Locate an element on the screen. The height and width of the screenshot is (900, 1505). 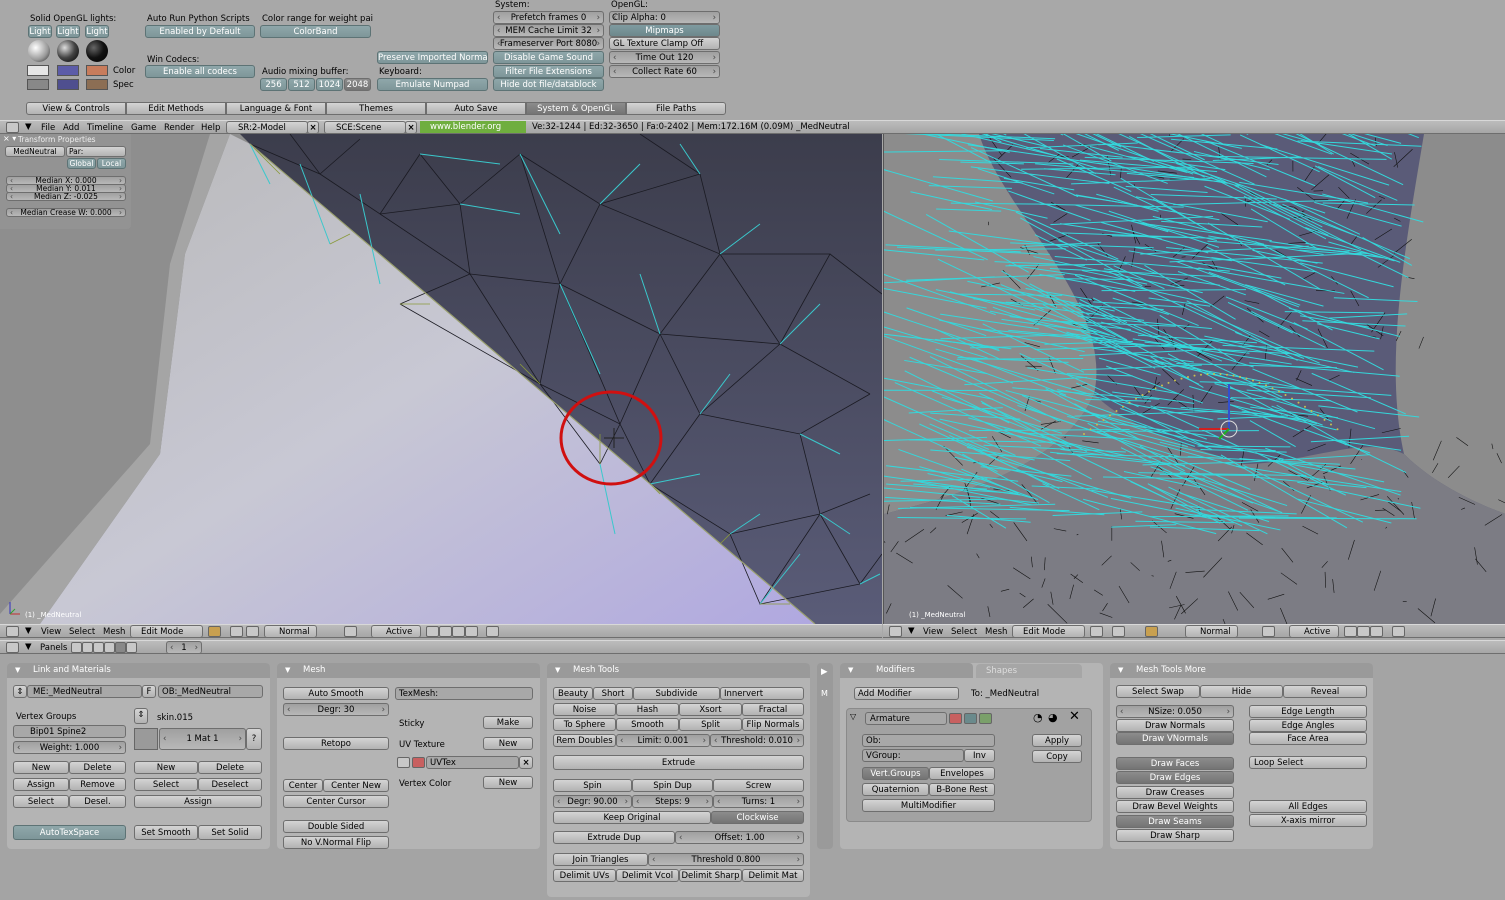
fractal-button: Fractal is located at coordinates (773, 709).